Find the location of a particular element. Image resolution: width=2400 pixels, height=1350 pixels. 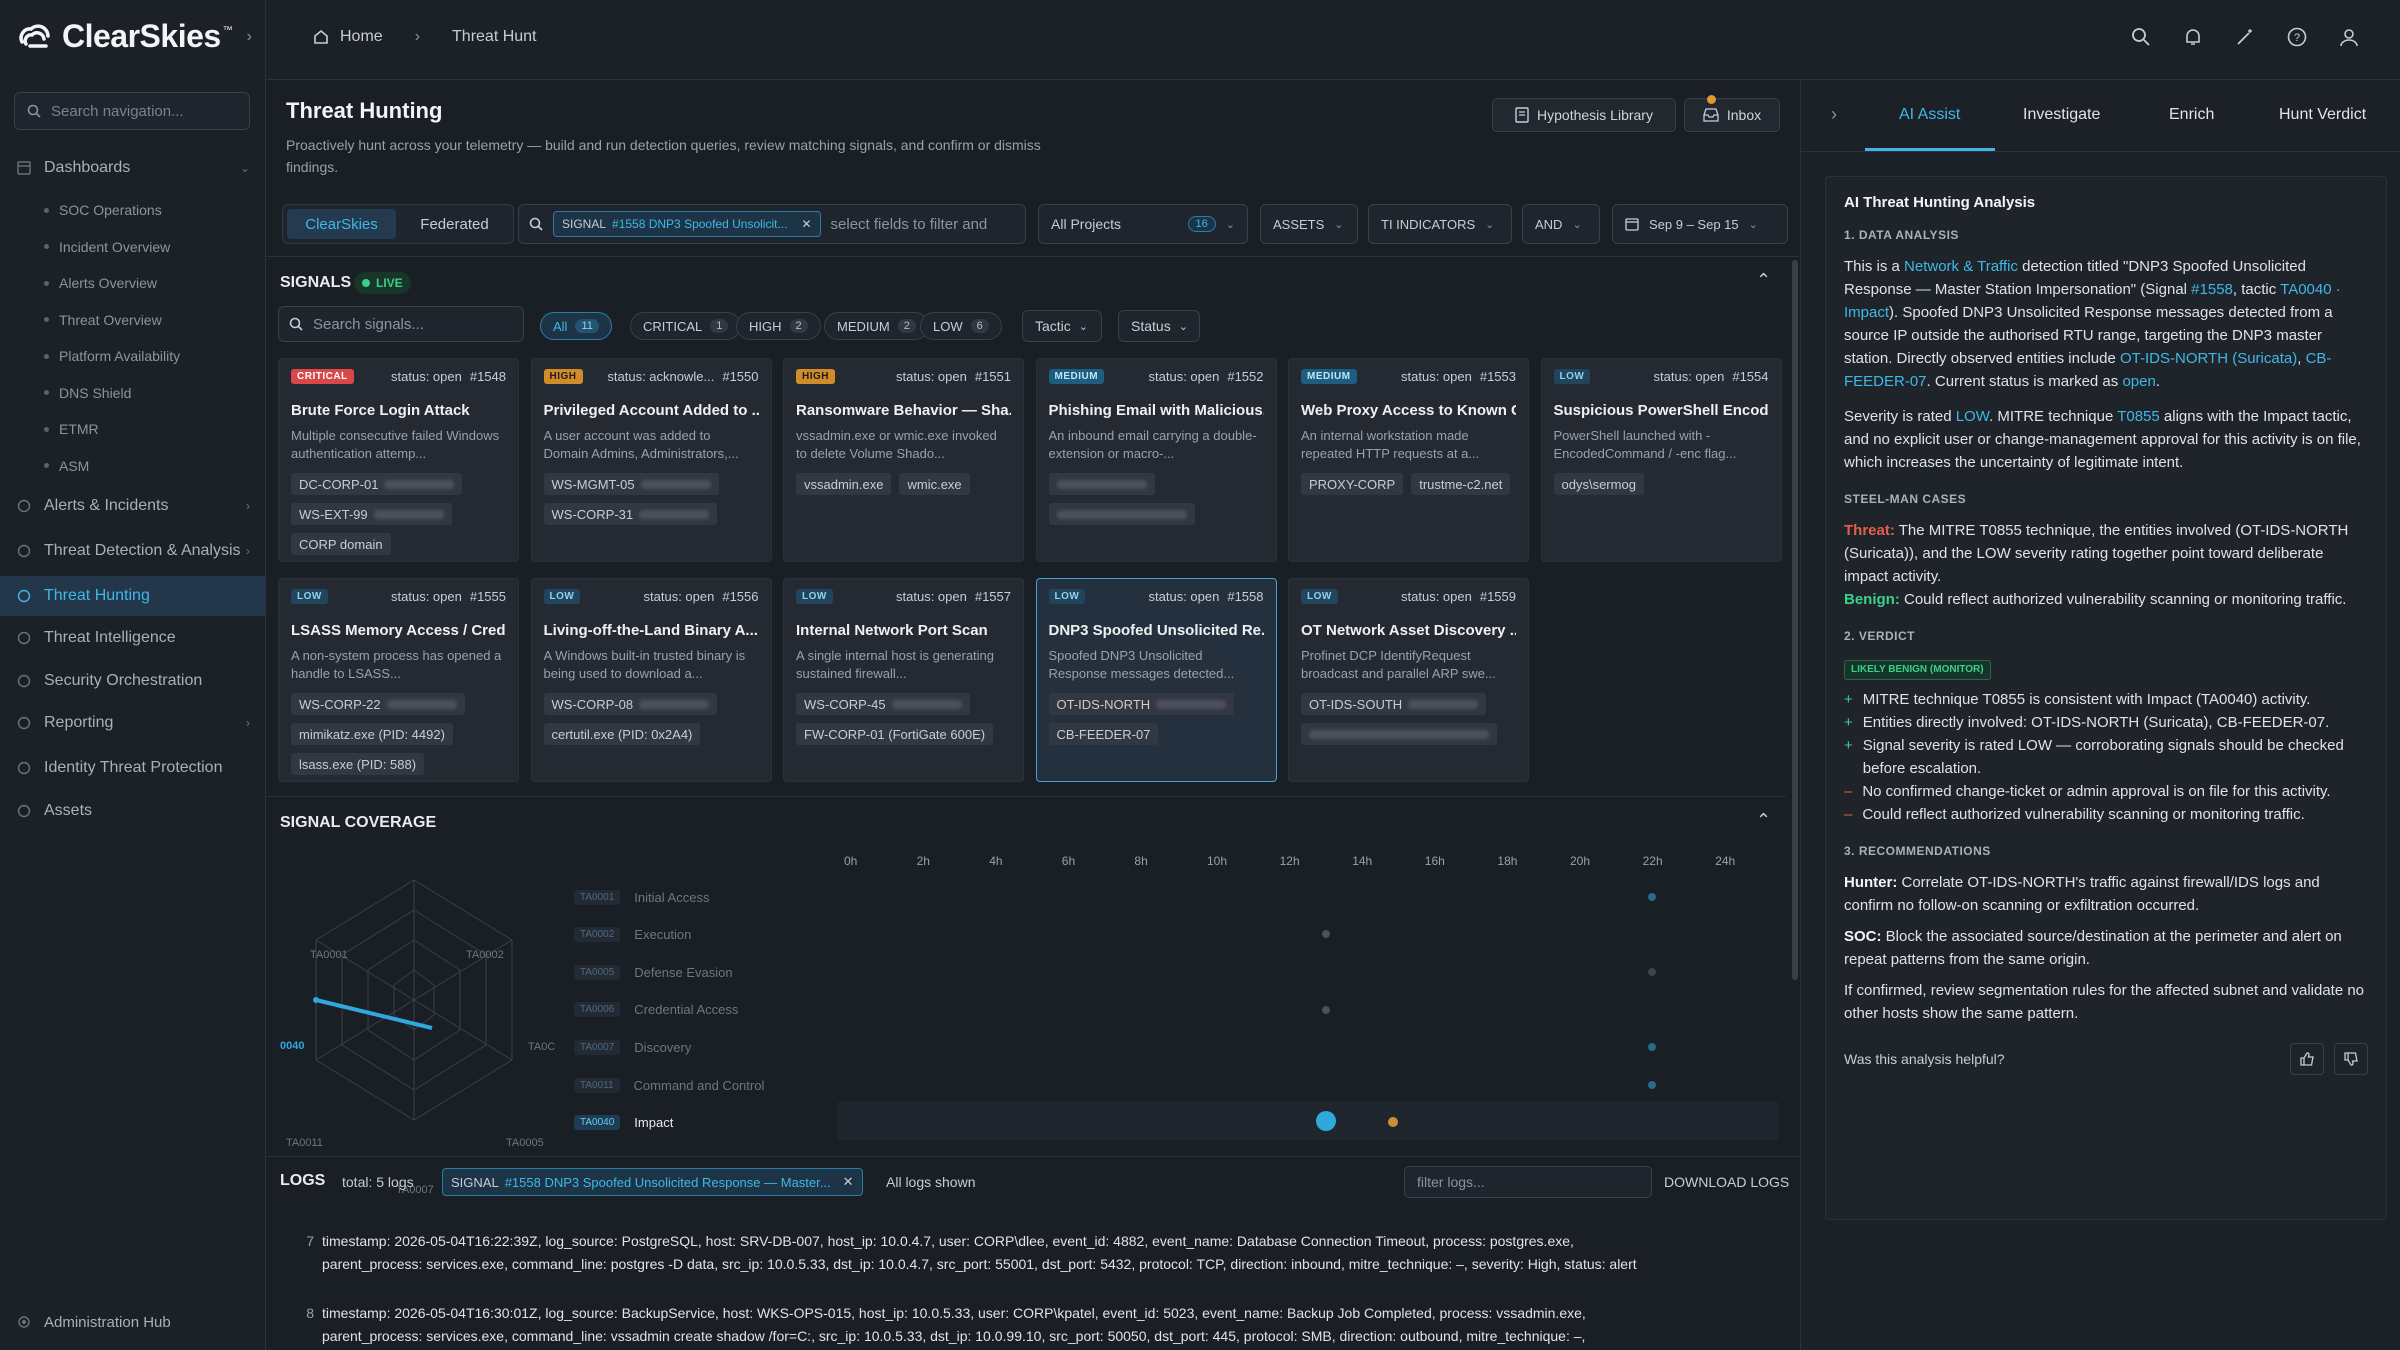

tactic-row: TA0011 Command and Control is located at coordinates (669, 1085).